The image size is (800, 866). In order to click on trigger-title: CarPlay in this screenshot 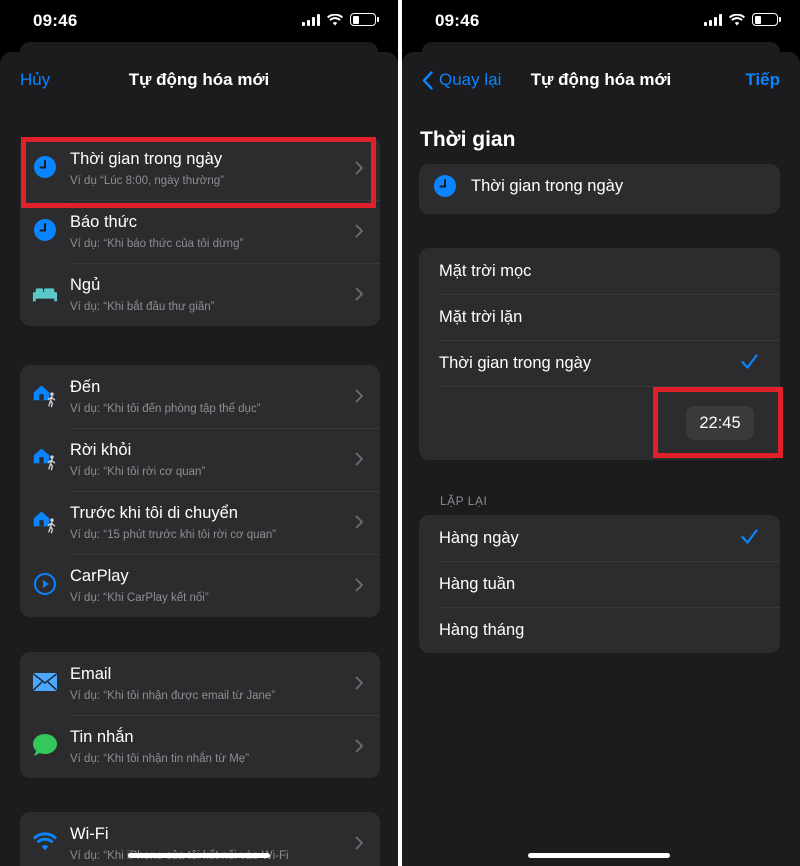, I will do `click(99, 576)`.